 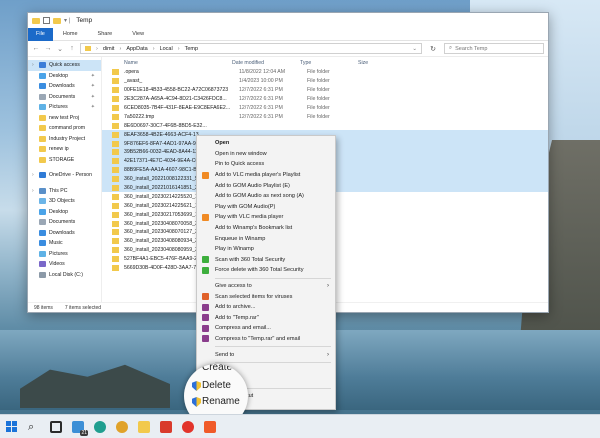 I want to click on menu-item-compress-to-temp-rar-and-email: Compress to "Temp.rar" and email, so click(x=266, y=339).